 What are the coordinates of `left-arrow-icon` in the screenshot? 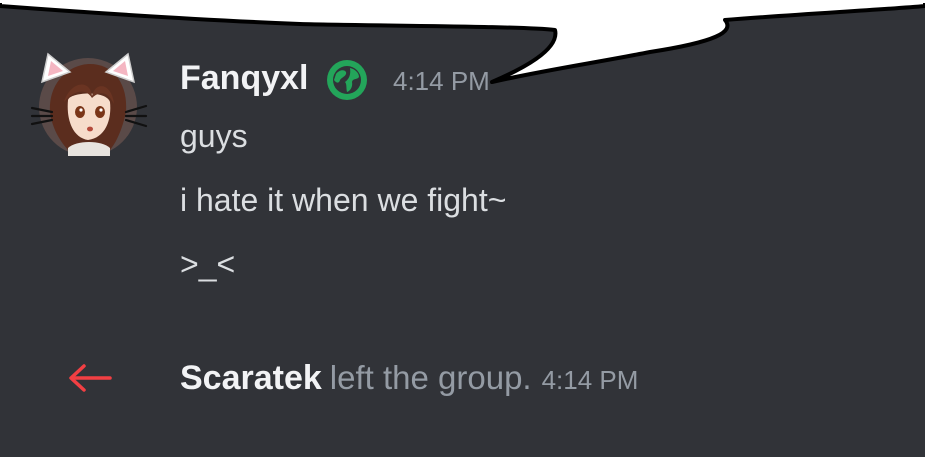 It's located at (89, 378).